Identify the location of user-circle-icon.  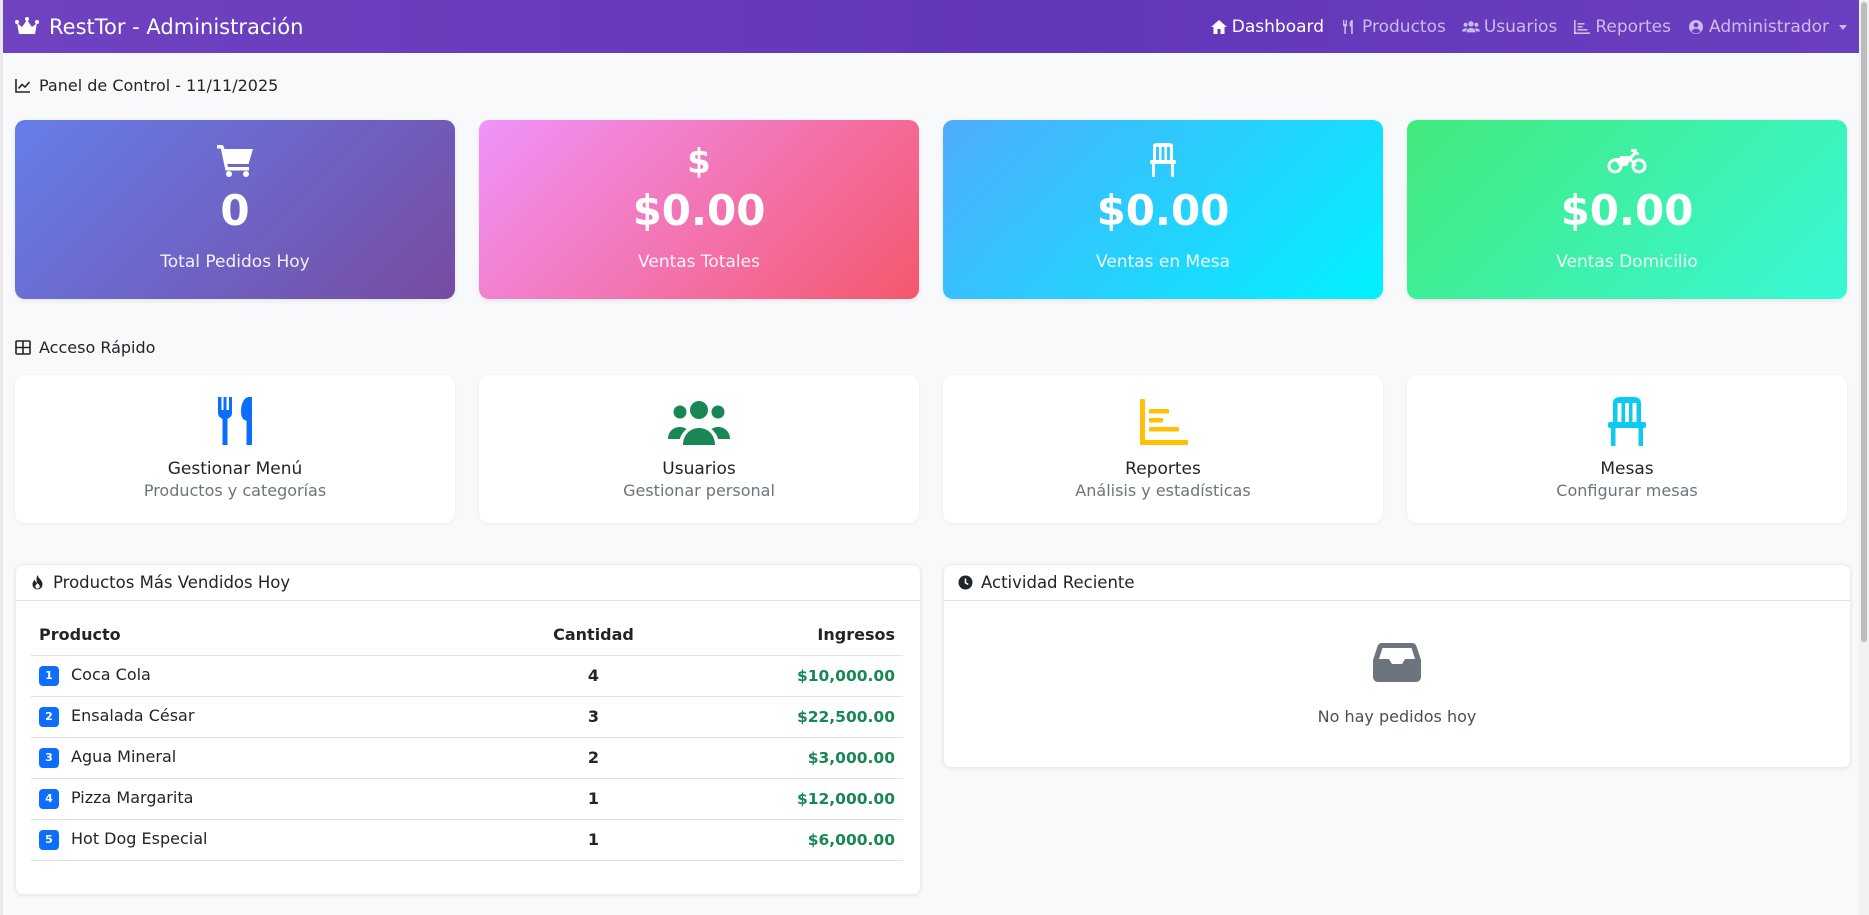
(1695, 26).